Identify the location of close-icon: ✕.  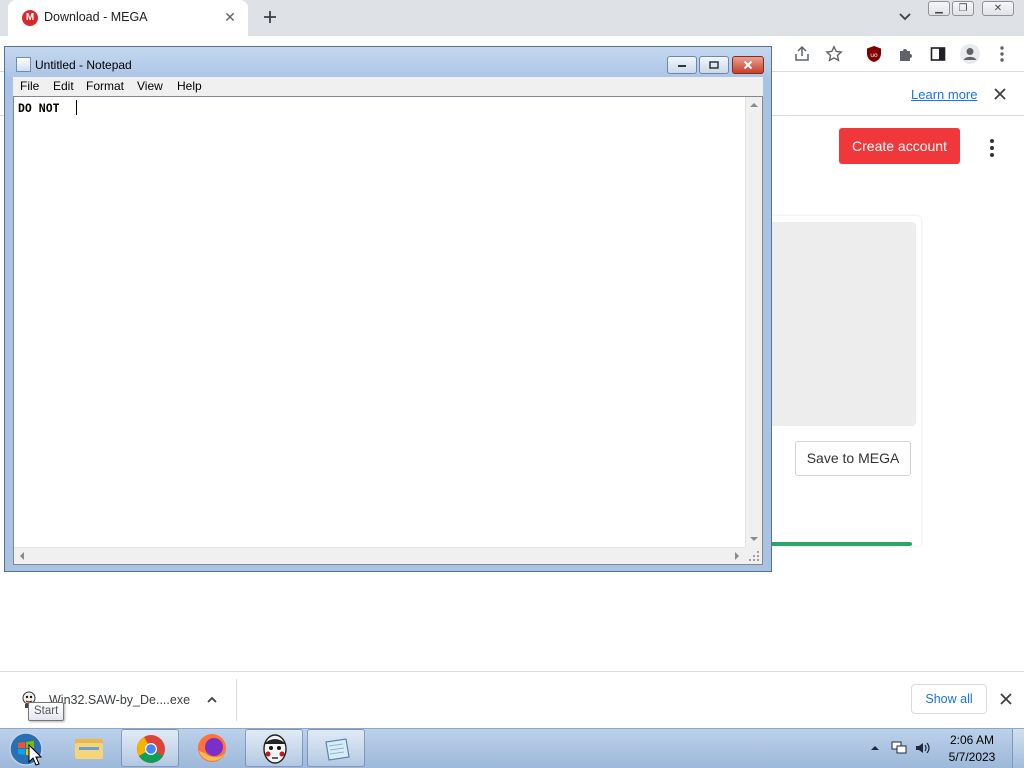
(230, 17).